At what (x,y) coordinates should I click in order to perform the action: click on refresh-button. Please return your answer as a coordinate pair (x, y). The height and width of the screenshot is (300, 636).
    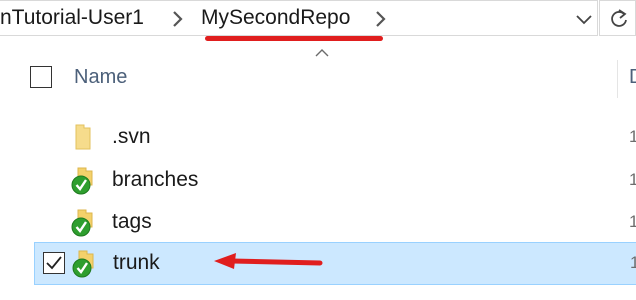
    Looking at the image, I should click on (617, 18).